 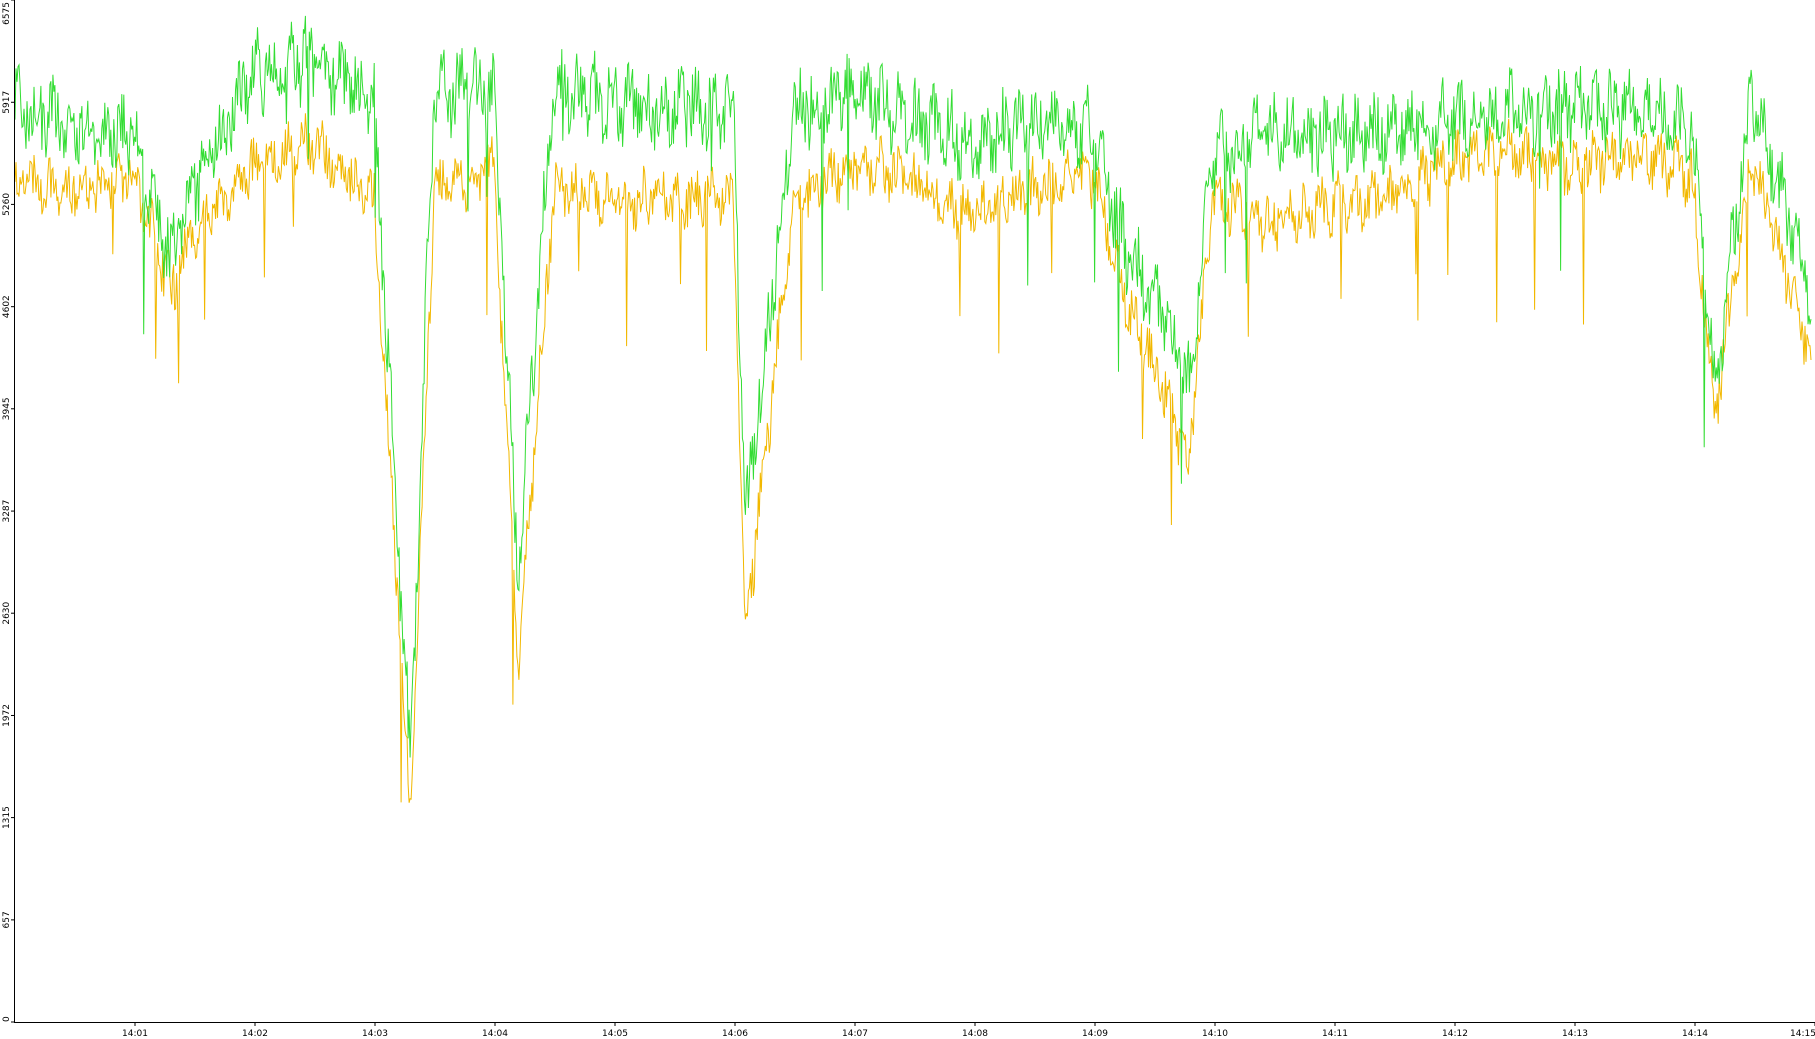 What do you see at coordinates (135, 1034) in the screenshot?
I see `x-tick-label: 14:01` at bounding box center [135, 1034].